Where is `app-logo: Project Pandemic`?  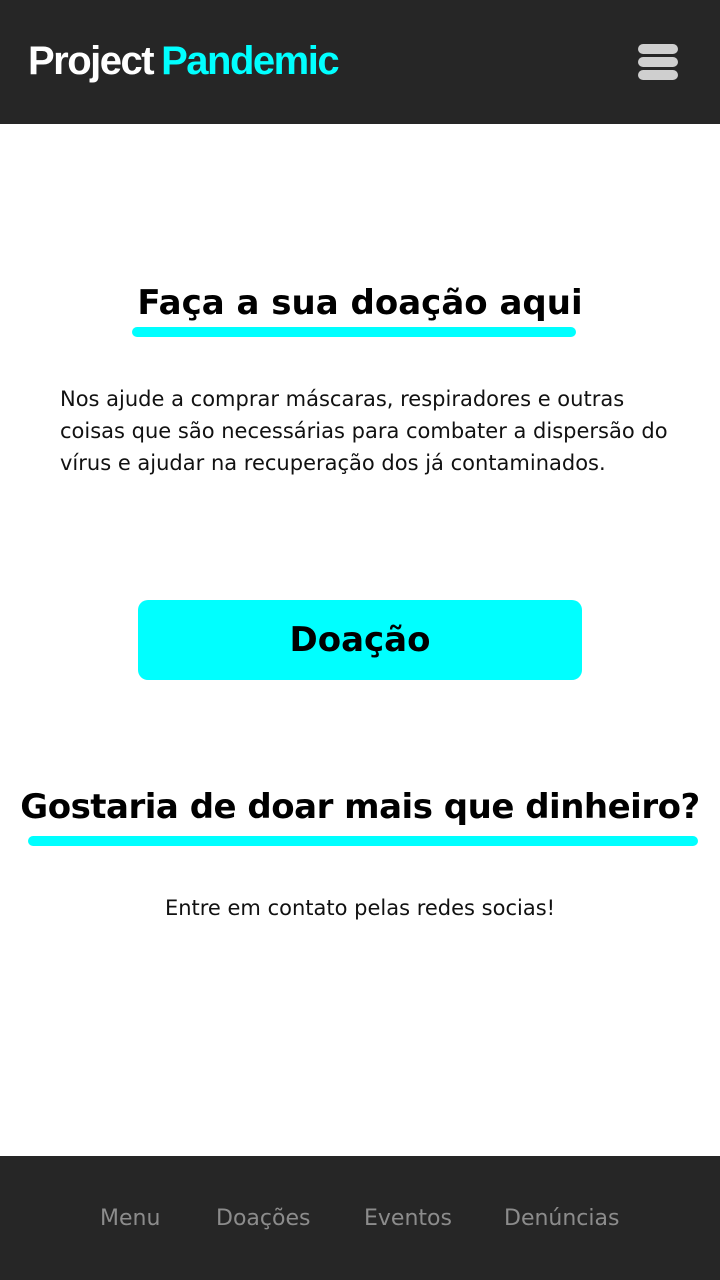 app-logo: Project Pandemic is located at coordinates (184, 61).